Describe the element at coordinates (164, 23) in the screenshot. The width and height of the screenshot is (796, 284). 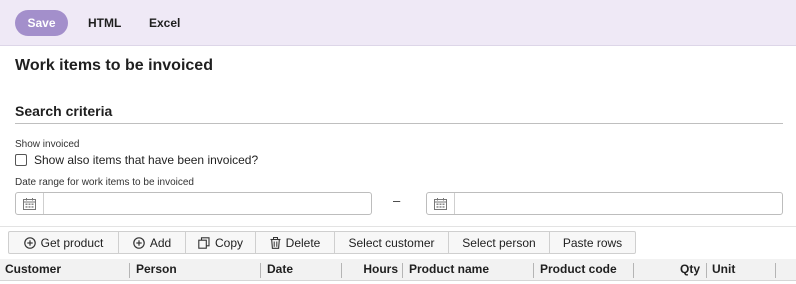
I see `excel-export-button: Excel` at that location.